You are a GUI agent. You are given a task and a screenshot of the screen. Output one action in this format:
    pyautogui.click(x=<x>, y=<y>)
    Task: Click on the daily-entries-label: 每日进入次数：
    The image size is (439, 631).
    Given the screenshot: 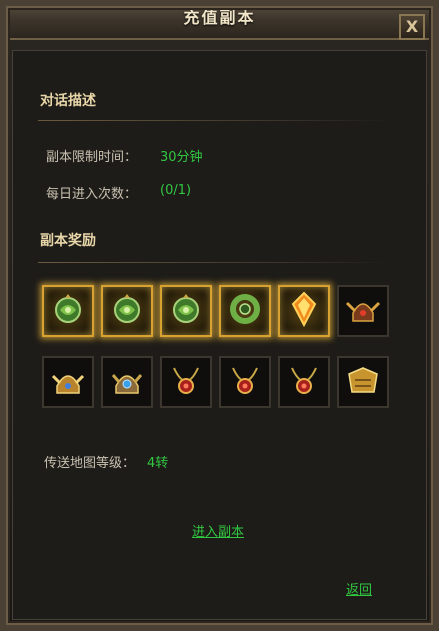 What is the action you would take?
    pyautogui.click(x=92, y=194)
    